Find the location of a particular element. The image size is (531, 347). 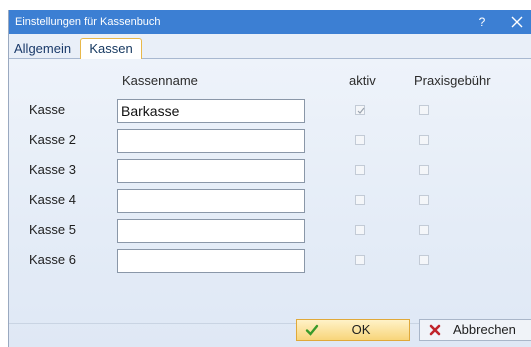

title-bar: Einstellungen für Kassenbuch ? is located at coordinates (270, 22).